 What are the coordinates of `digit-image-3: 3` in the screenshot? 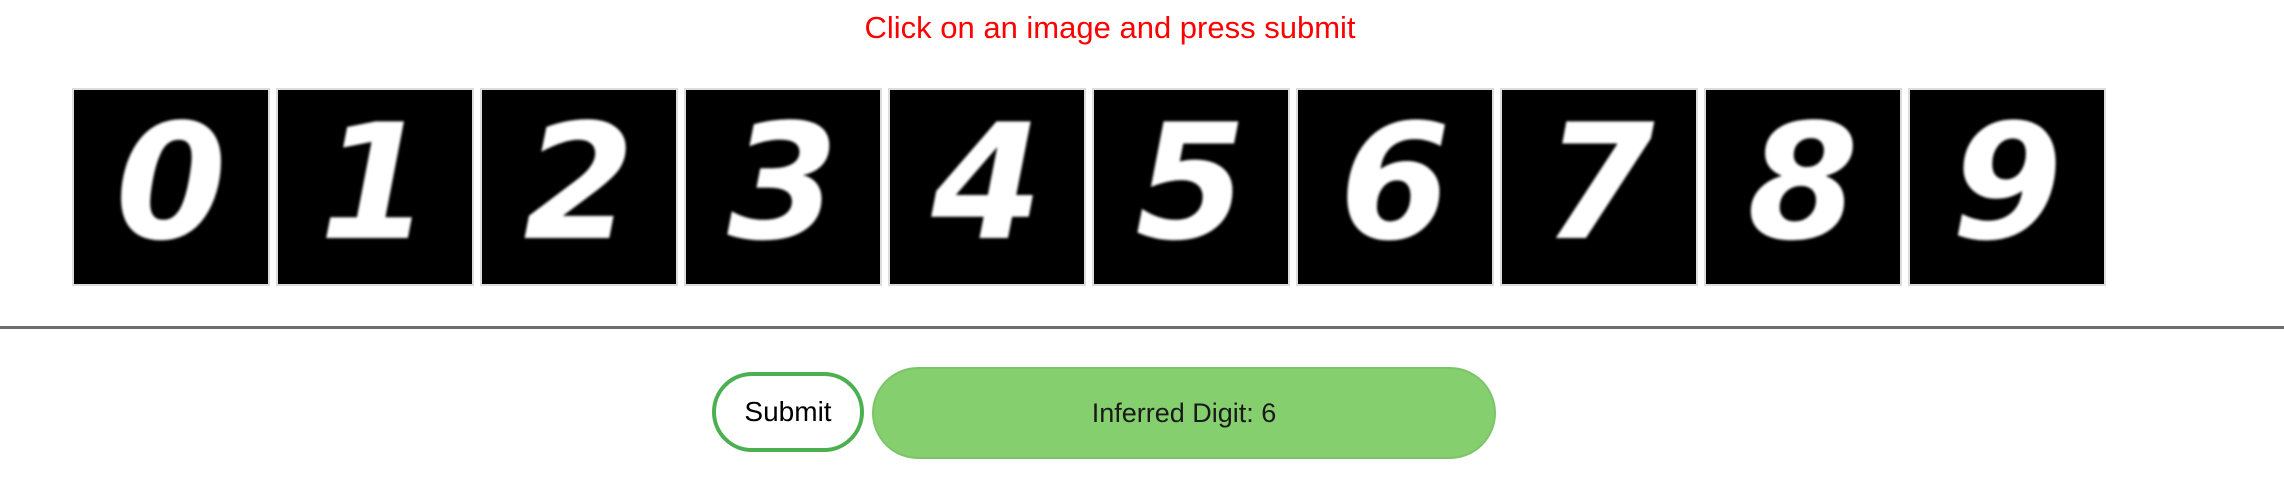 It's located at (783, 187).